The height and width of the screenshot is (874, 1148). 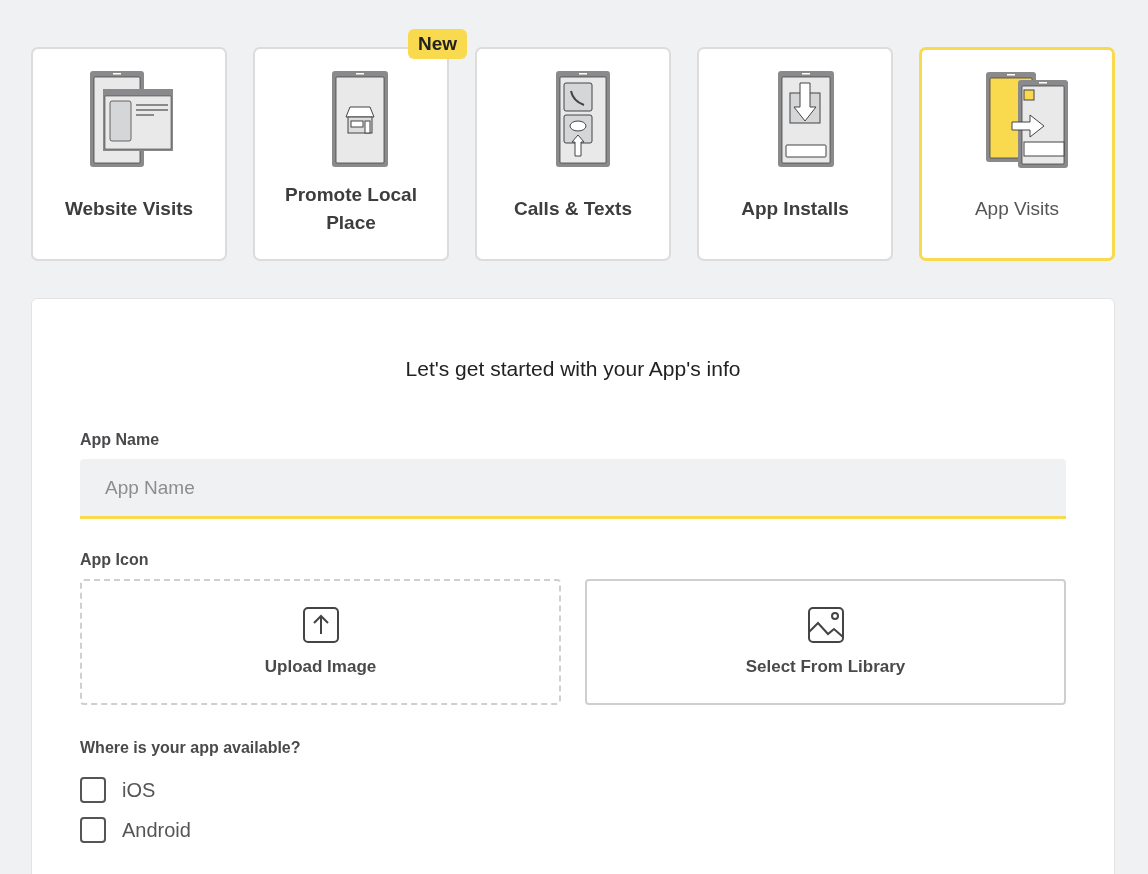 I want to click on select-library-button: Select From Library, so click(x=825, y=642).